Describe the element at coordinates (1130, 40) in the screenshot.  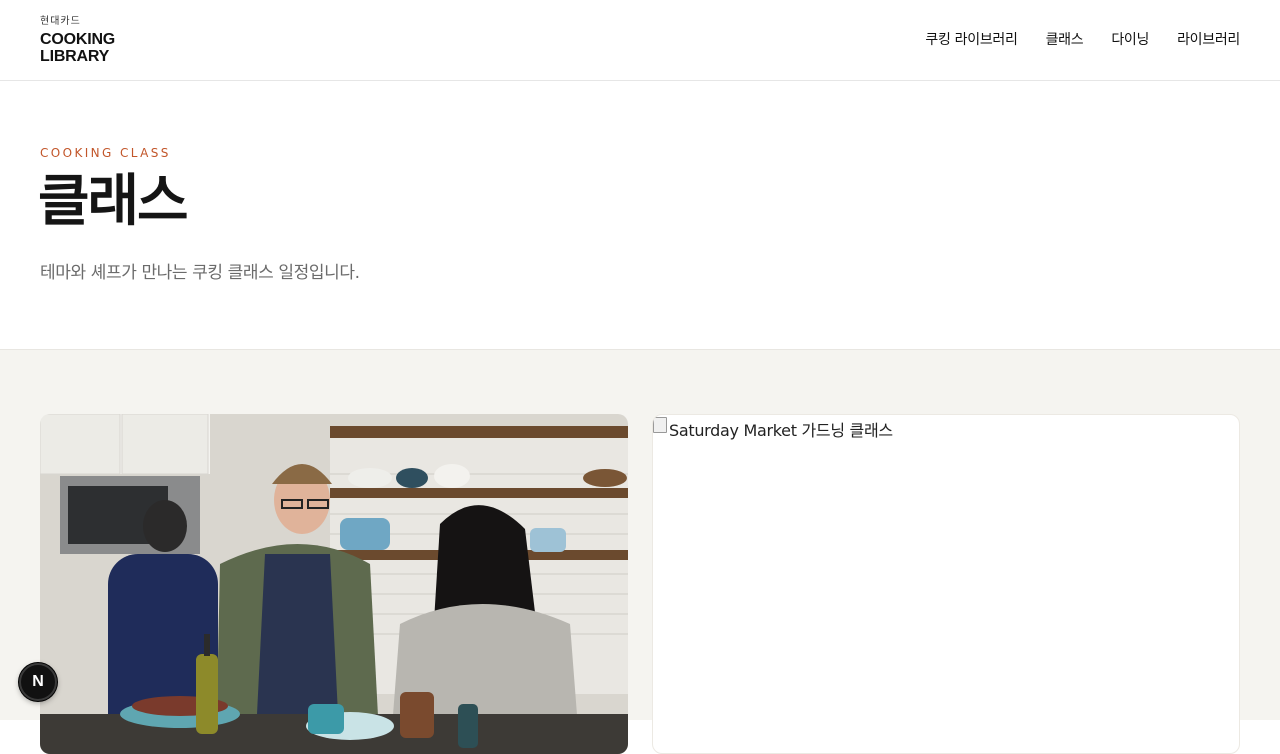
I see `nav-item-dining: 다이닝` at that location.